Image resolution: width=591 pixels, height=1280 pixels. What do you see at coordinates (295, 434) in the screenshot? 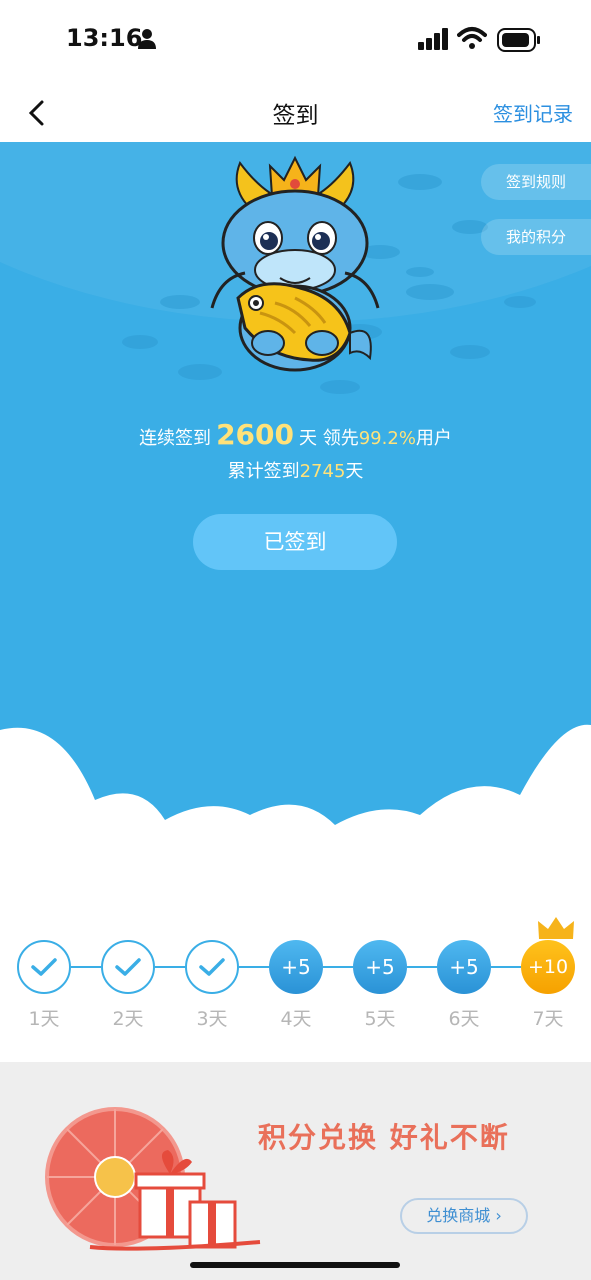
I see `streak-summary: 连续签到 2600 天 领先99.2%用户` at bounding box center [295, 434].